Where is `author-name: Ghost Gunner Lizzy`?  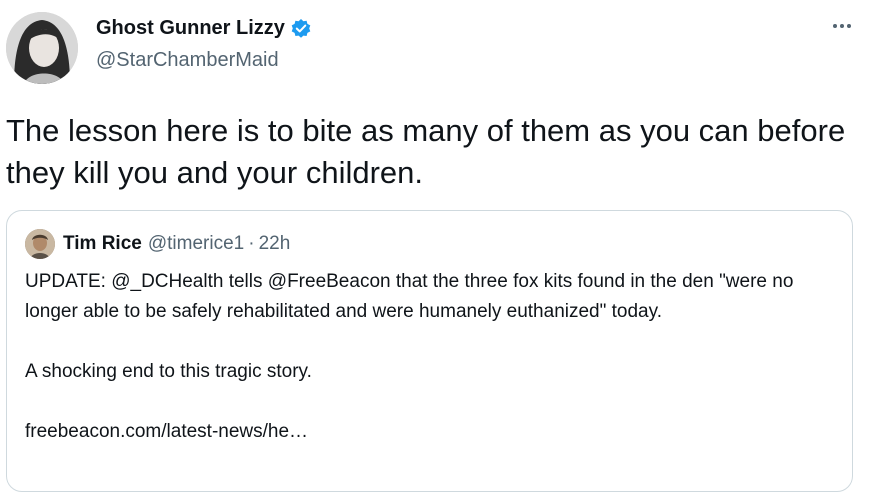
author-name: Ghost Gunner Lizzy is located at coordinates (190, 28).